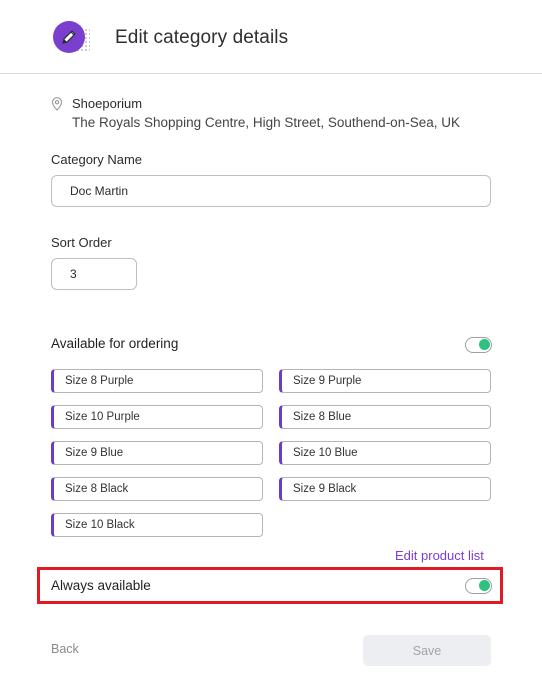 The image size is (542, 698). I want to click on edit-product-list-link: Edit product list, so click(439, 555).